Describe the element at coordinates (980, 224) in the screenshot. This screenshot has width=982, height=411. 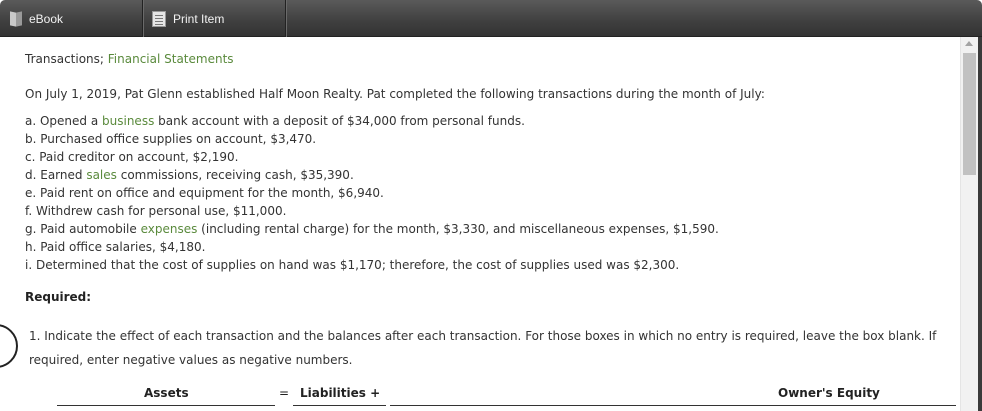
I see `window-edge` at that location.